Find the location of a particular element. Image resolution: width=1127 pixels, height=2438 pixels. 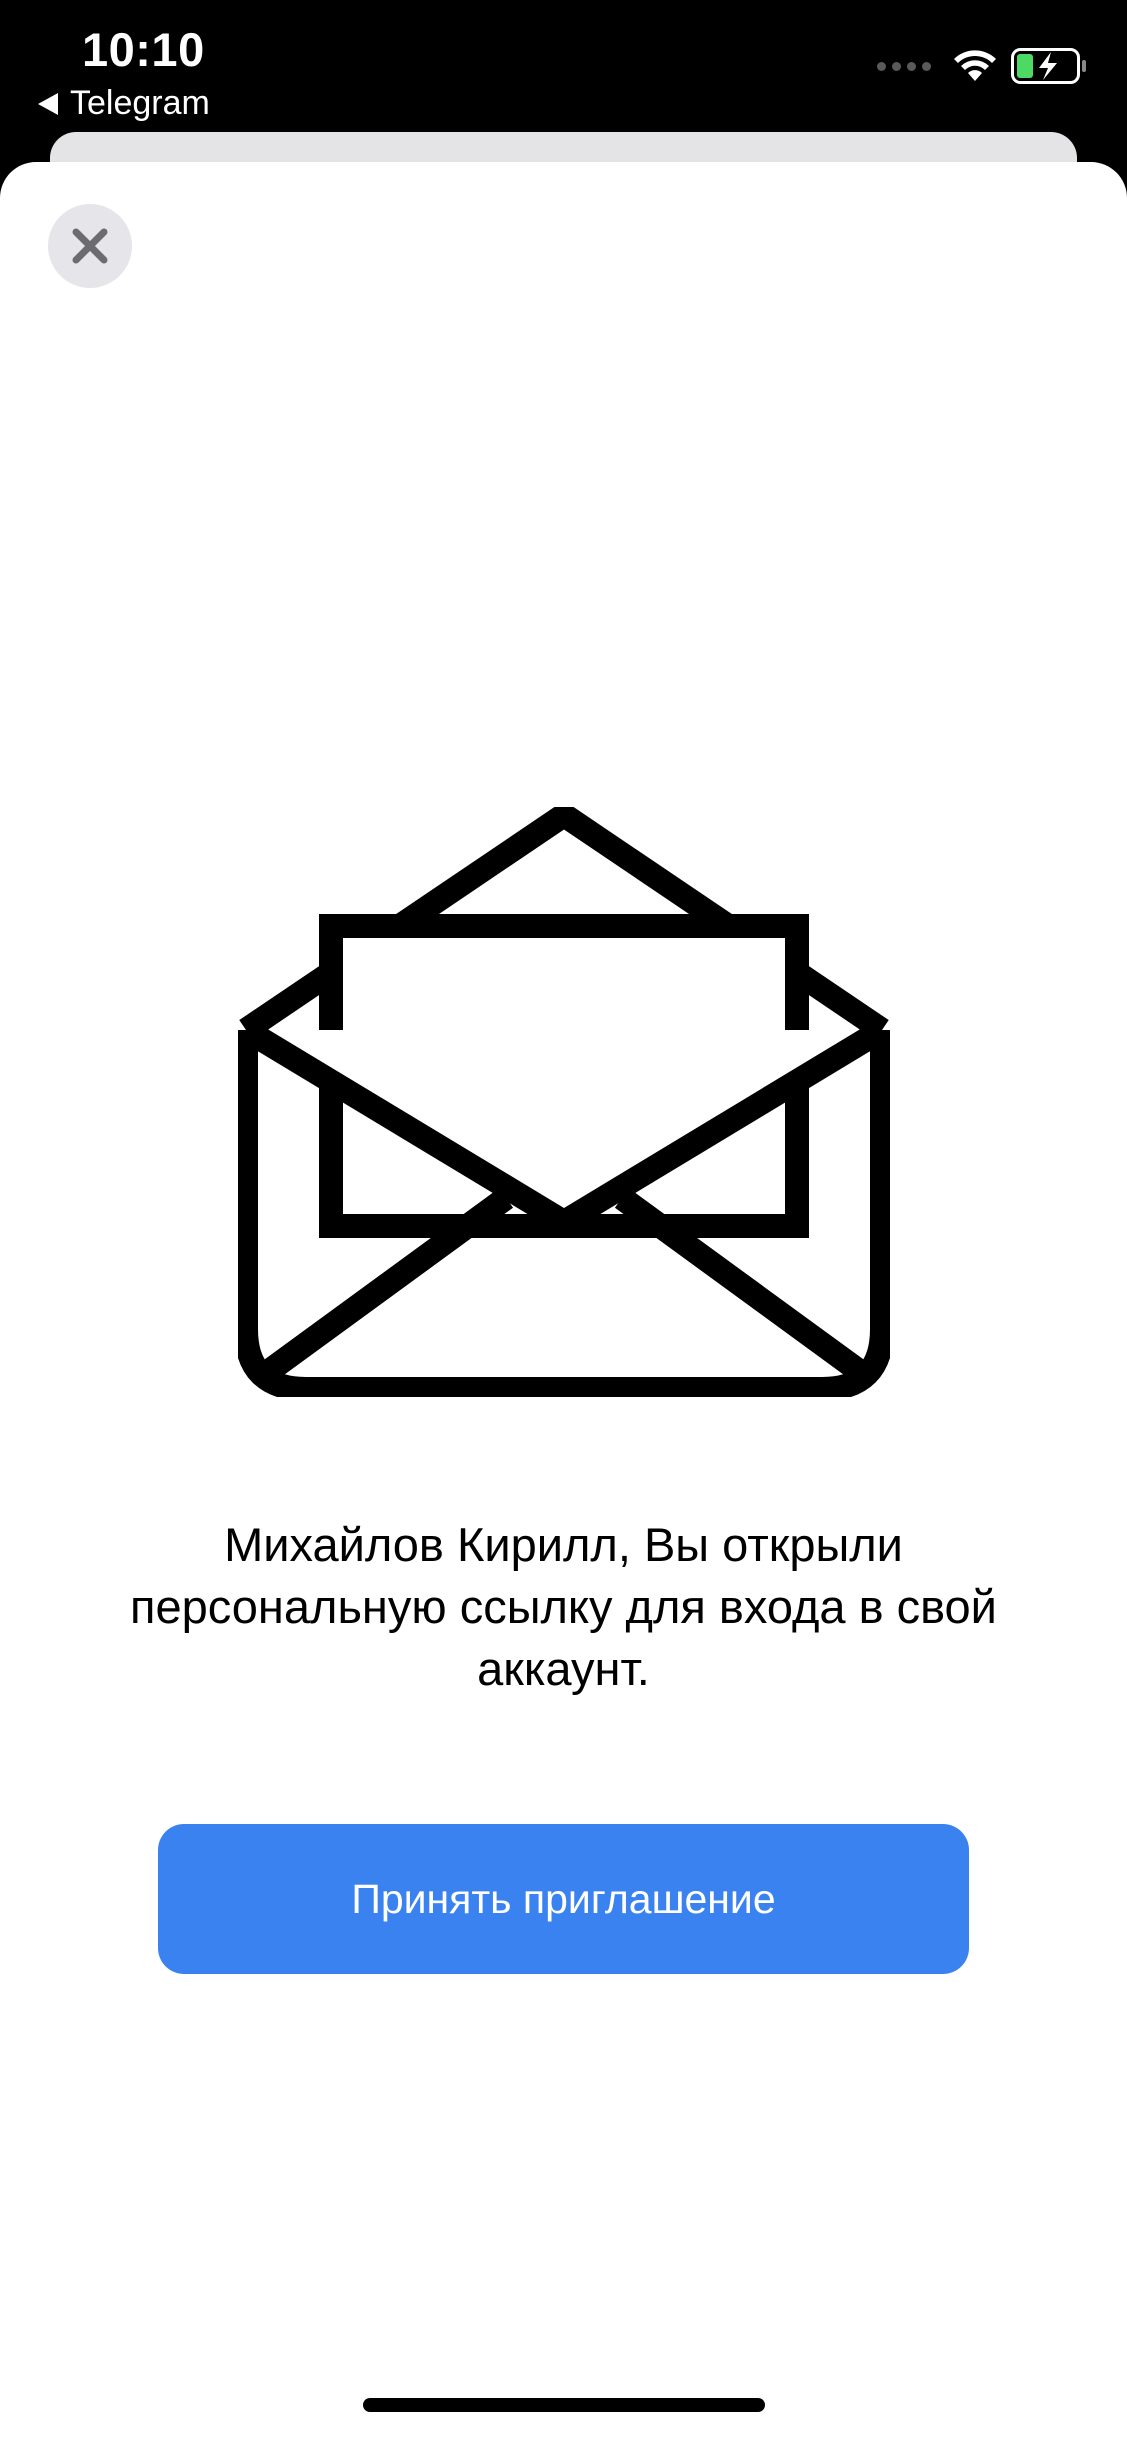

close-button is located at coordinates (90, 246).